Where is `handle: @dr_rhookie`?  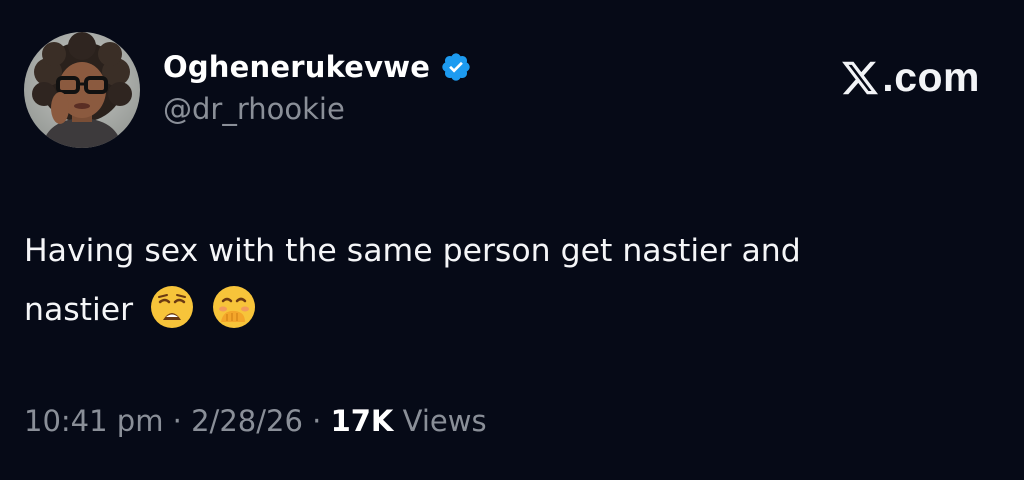
handle: @dr_rhookie is located at coordinates (317, 109).